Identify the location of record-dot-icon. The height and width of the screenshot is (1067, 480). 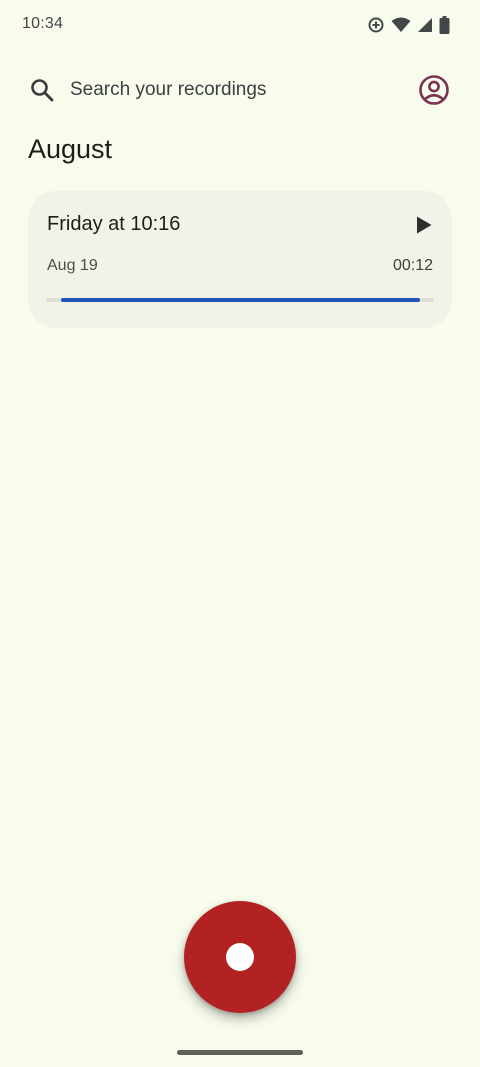
(240, 957).